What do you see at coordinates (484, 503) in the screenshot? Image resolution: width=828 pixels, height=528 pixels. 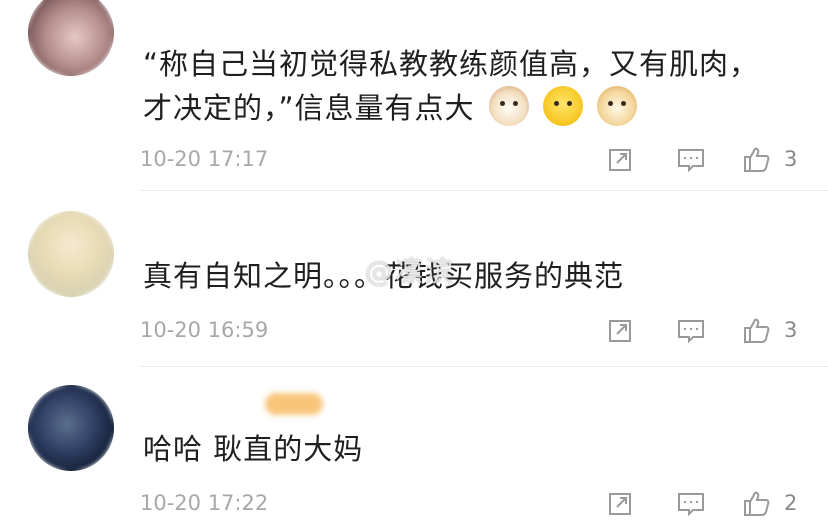 I see `comment-meta: 10-20 17:22 2` at bounding box center [484, 503].